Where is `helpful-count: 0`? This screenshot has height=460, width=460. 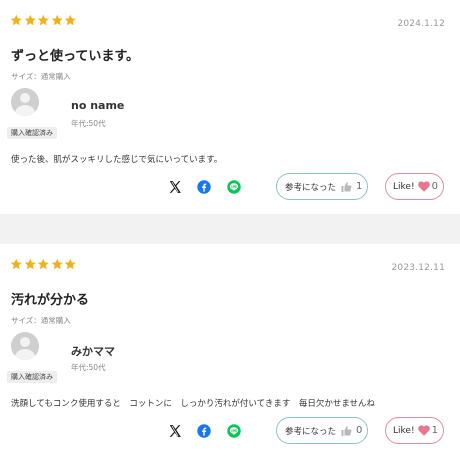 helpful-count: 0 is located at coordinates (359, 430).